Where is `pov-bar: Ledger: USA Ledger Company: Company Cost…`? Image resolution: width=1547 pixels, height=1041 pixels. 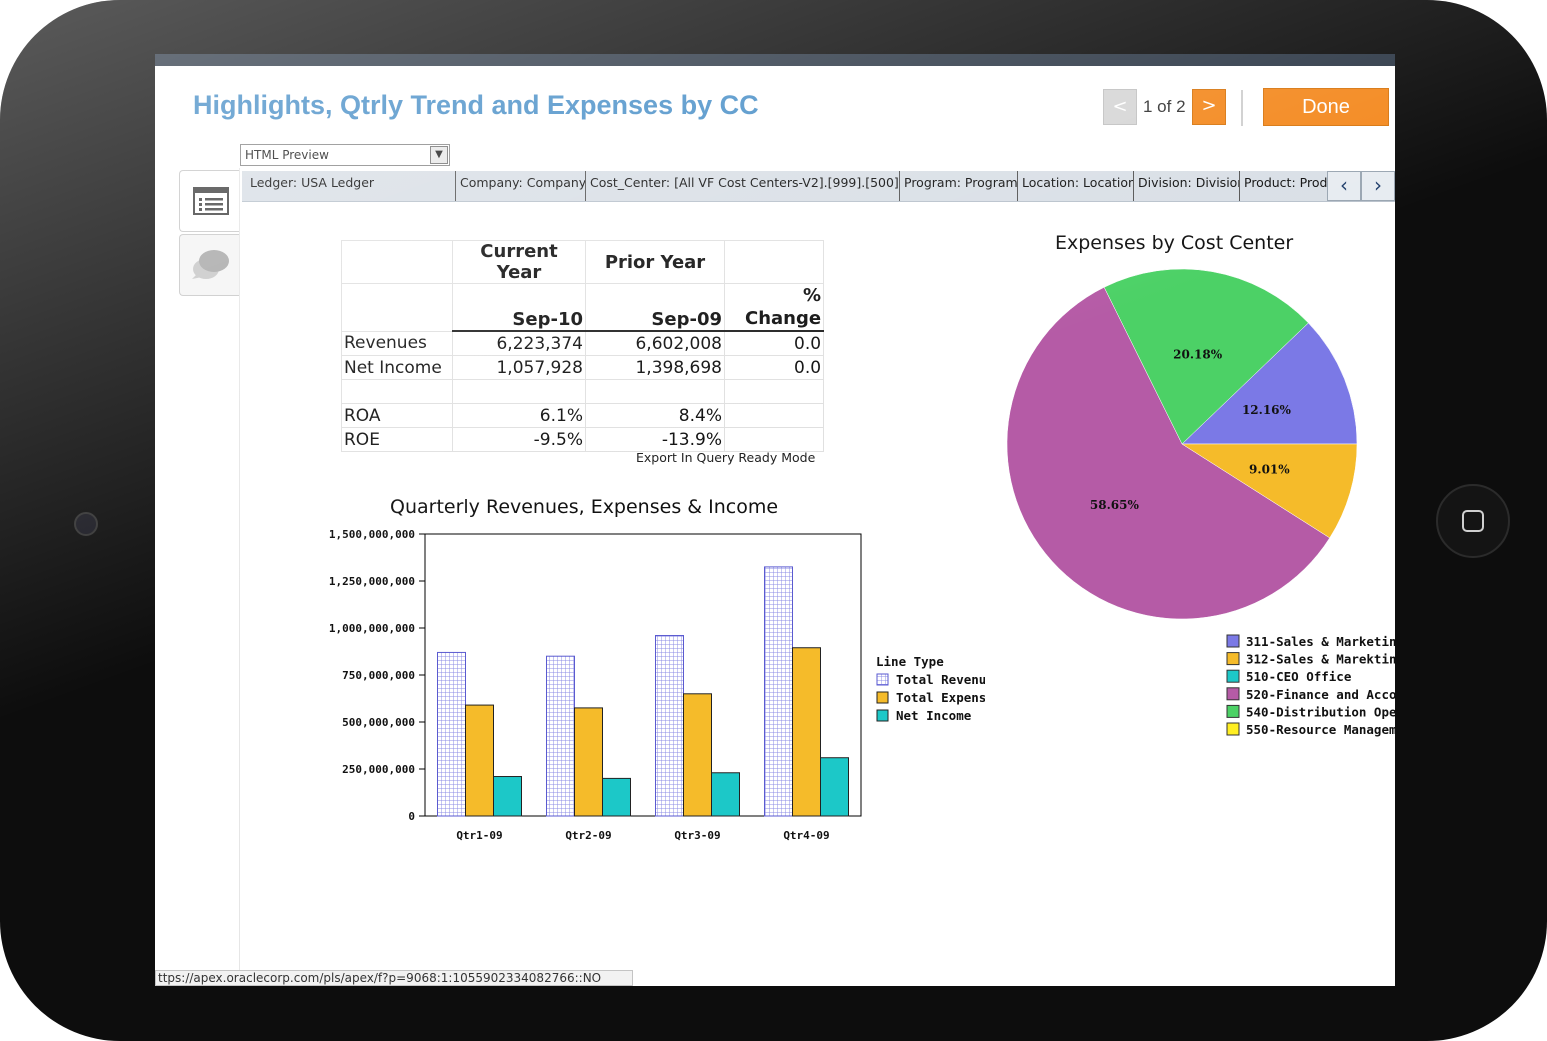 pov-bar: Ledger: USA Ledger Company: Company Cost… is located at coordinates (818, 186).